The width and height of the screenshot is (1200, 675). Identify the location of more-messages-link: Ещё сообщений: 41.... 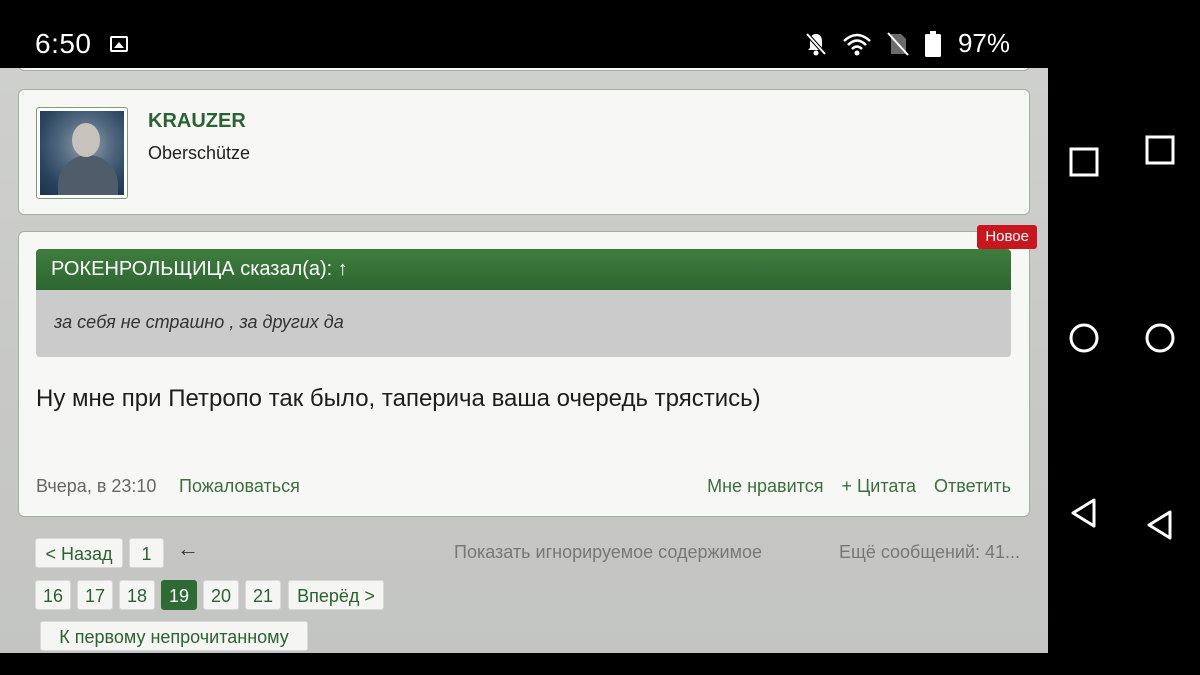
(929, 552).